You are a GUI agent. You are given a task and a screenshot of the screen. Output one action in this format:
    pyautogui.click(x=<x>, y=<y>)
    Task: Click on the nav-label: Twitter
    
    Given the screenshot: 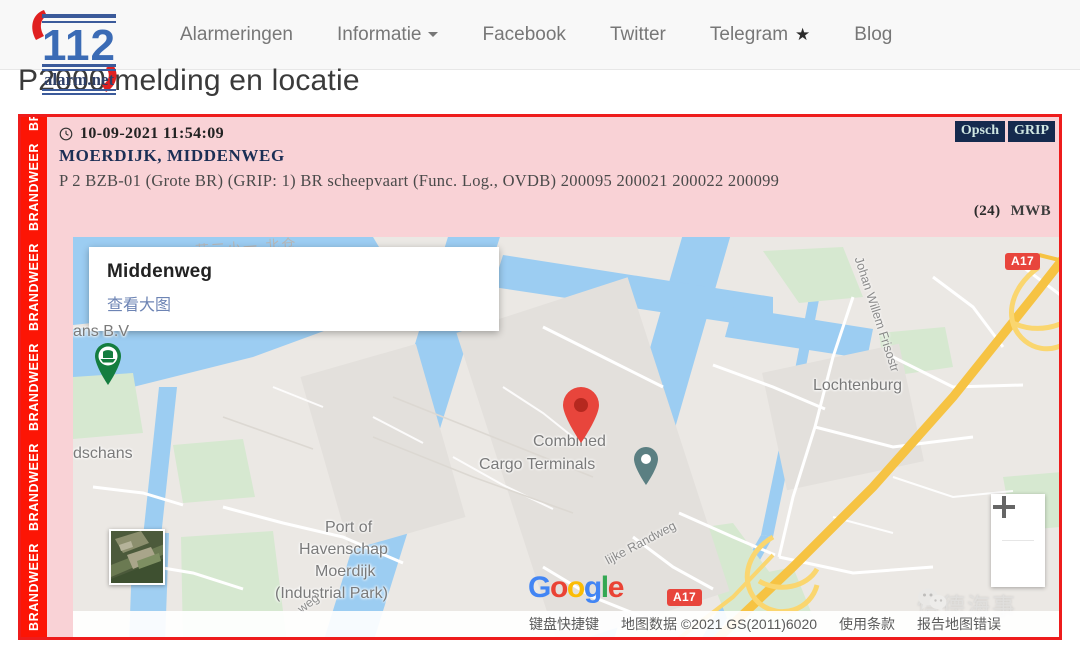 What is the action you would take?
    pyautogui.click(x=637, y=34)
    